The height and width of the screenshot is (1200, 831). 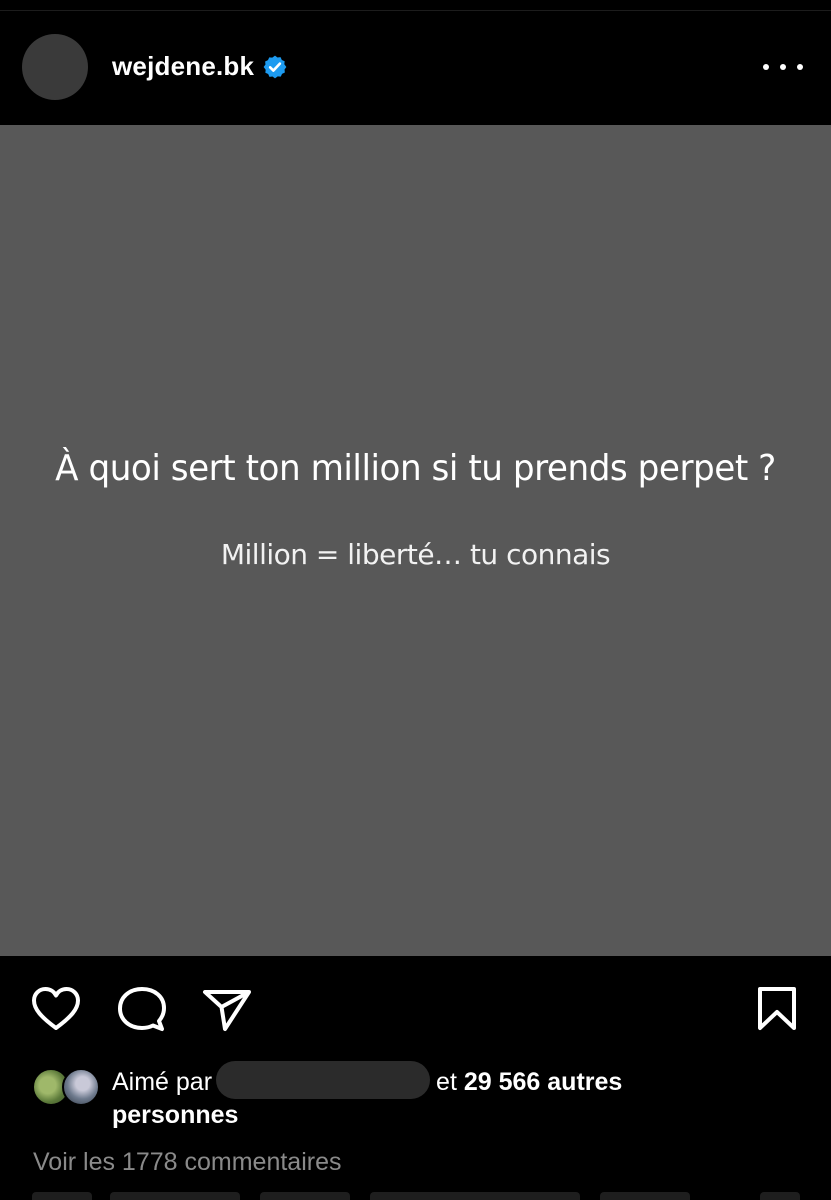 I want to click on post-actions-bar, so click(x=415, y=1008).